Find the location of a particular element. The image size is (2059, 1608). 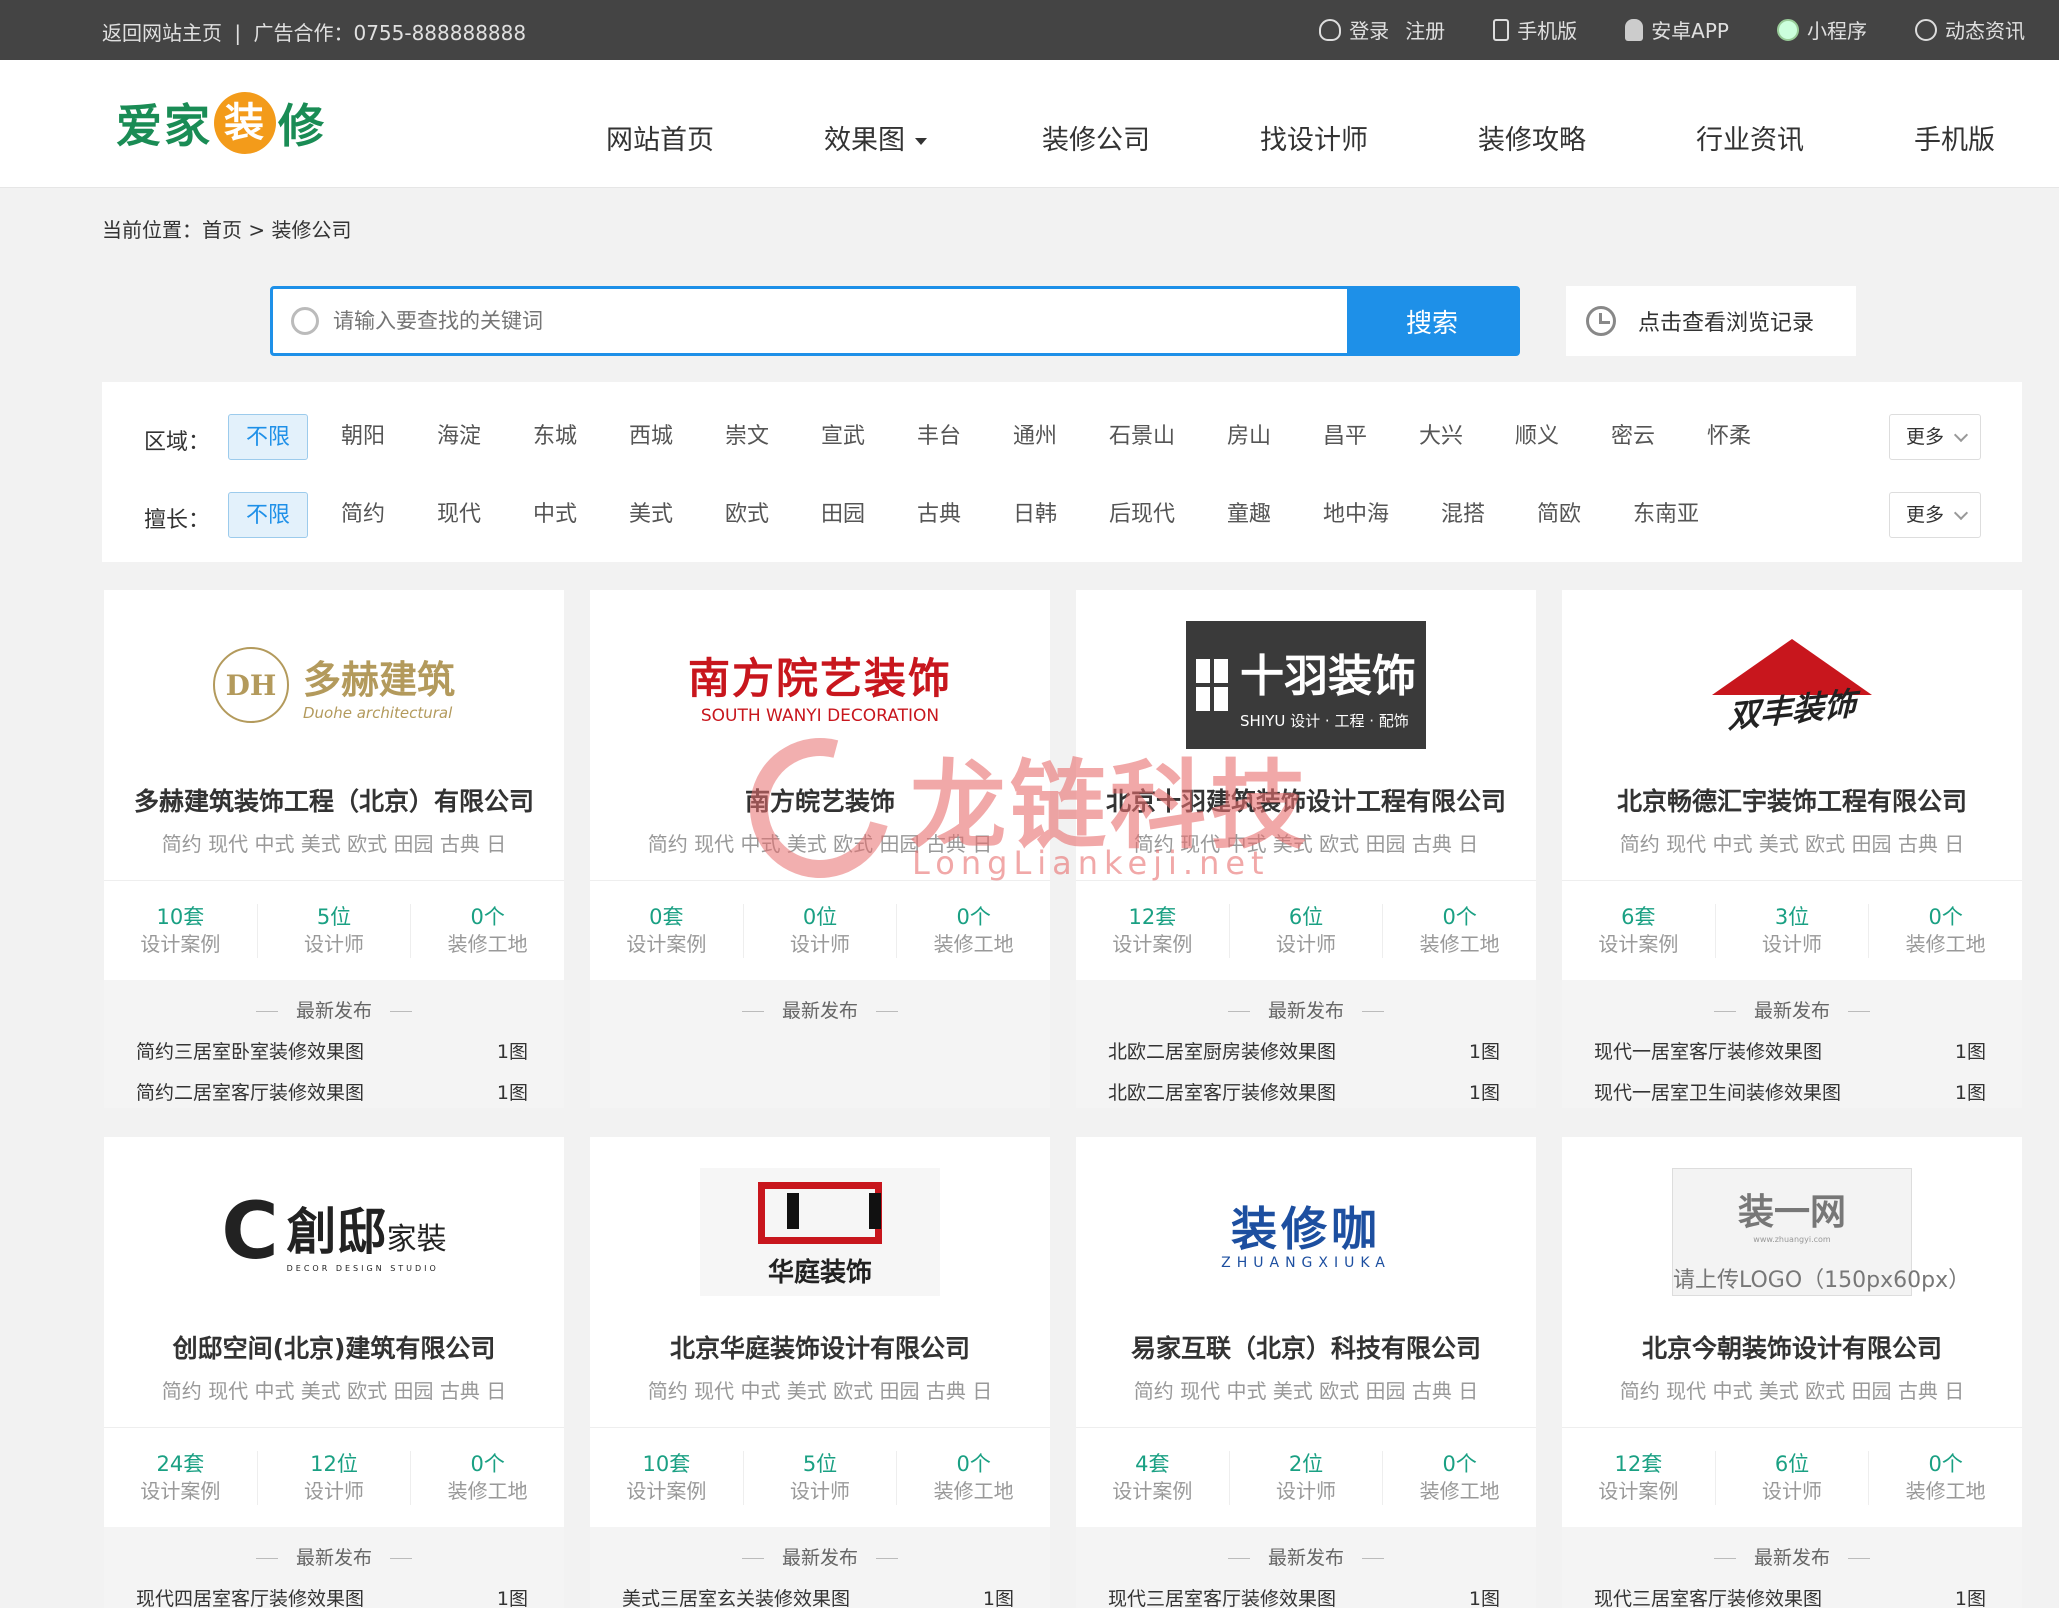

search-button: 搜索 is located at coordinates (1432, 321).